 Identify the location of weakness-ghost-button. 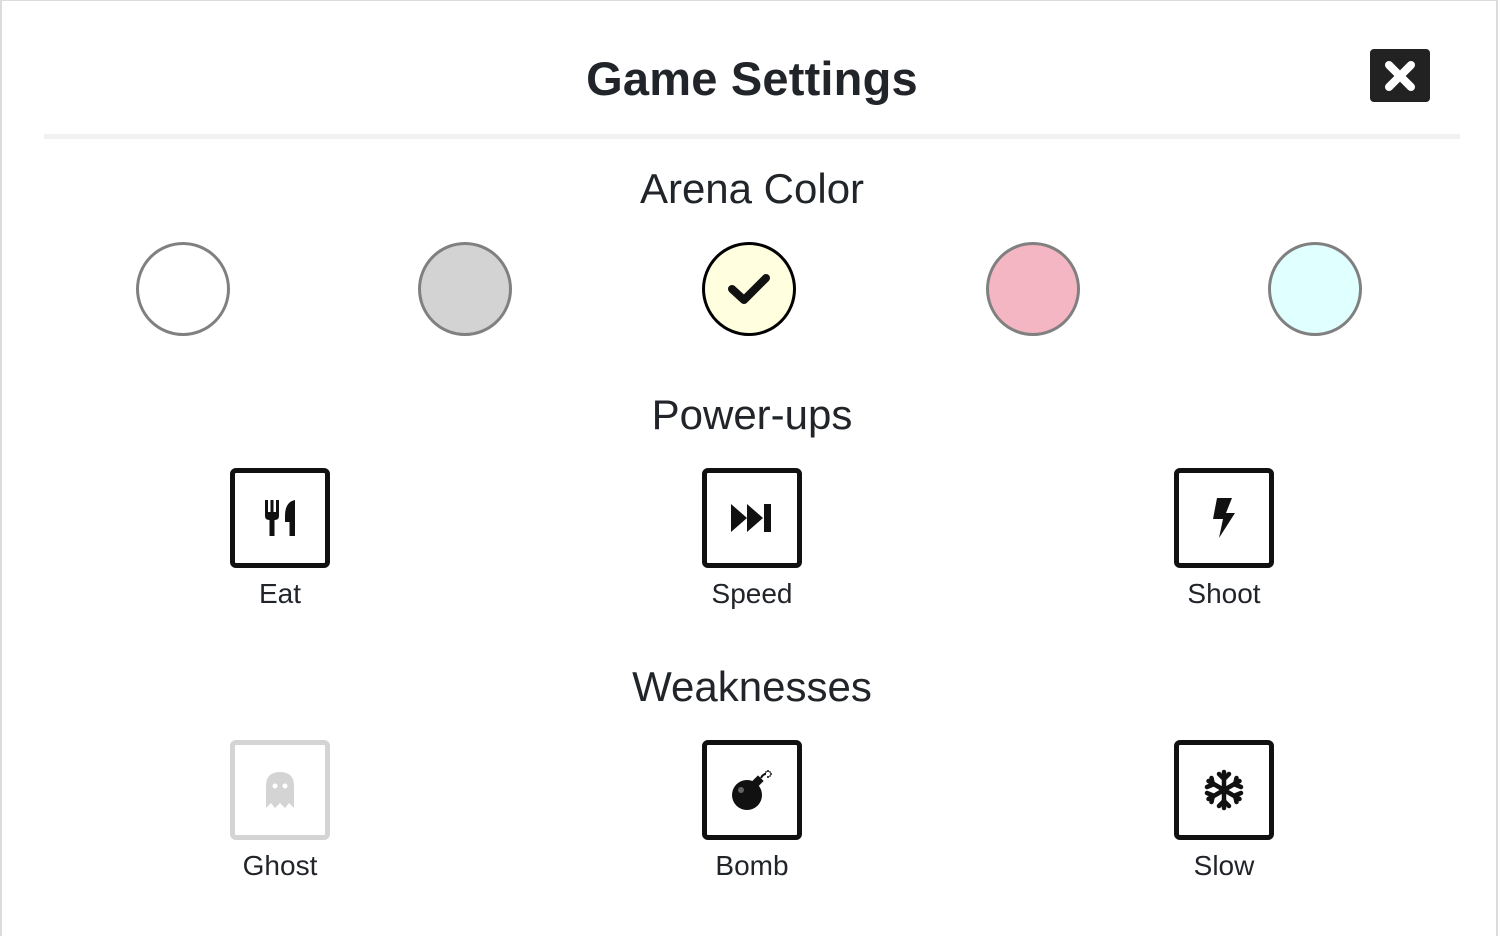
(280, 790).